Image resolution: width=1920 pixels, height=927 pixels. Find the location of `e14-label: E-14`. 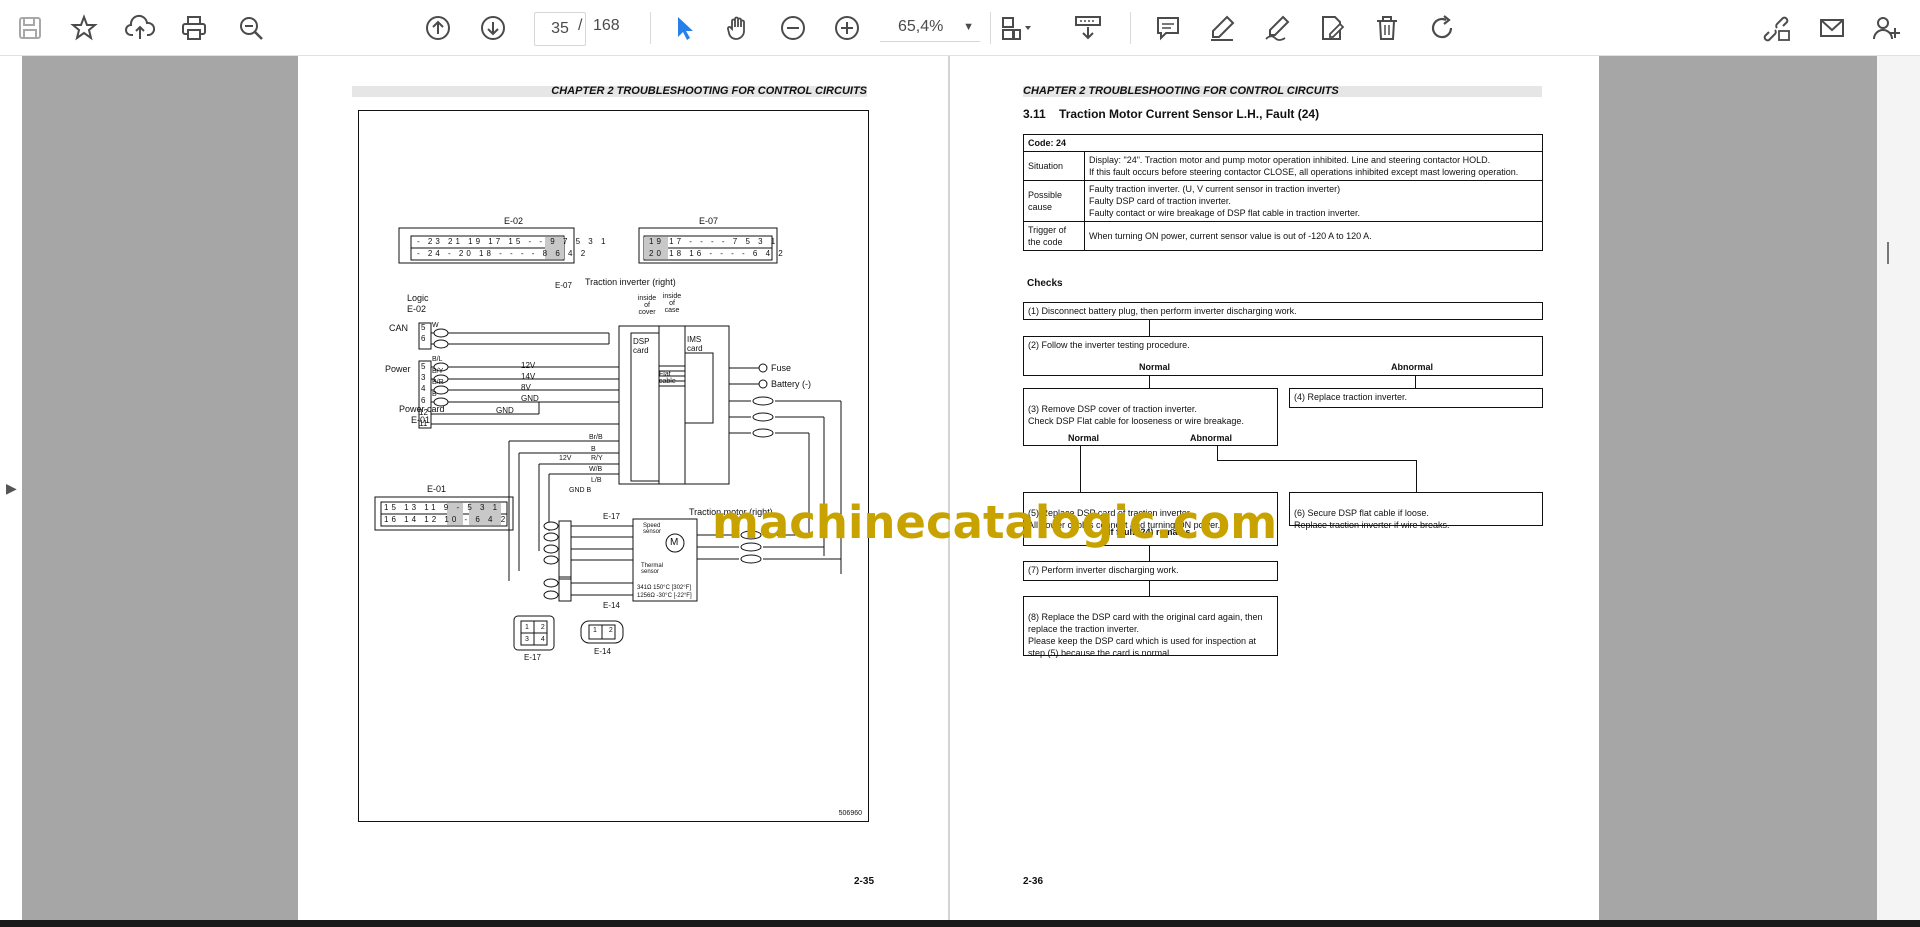

e14-label: E-14 is located at coordinates (611, 605).